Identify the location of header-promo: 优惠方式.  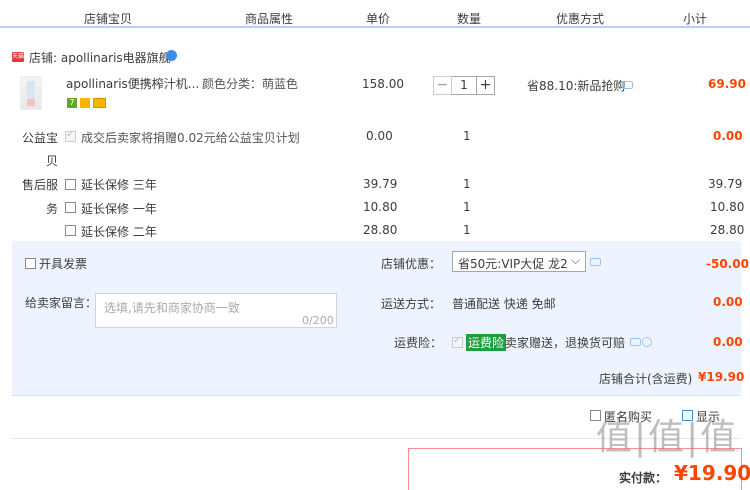
(580, 19).